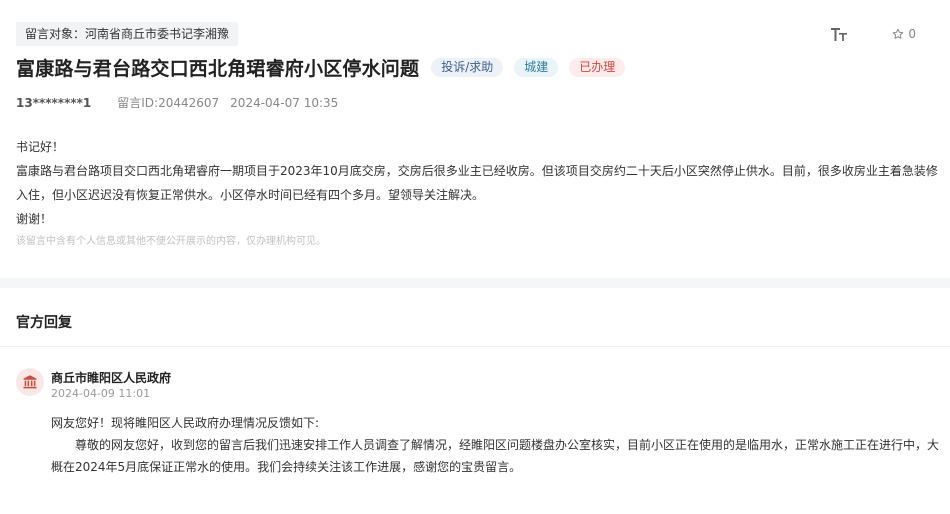 This screenshot has width=950, height=514. What do you see at coordinates (171, 241) in the screenshot?
I see `privacy-note: 该留言中含有个人信息或其他不便公开展示的内容，仅办理机构可见。` at bounding box center [171, 241].